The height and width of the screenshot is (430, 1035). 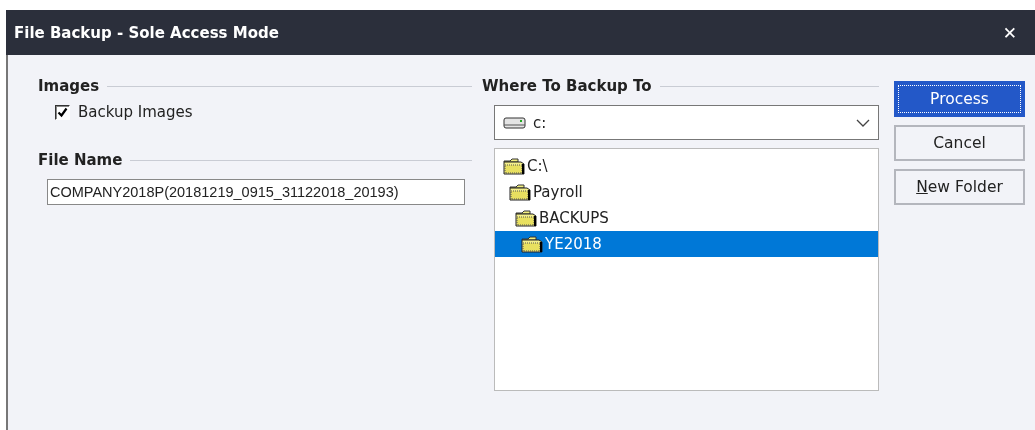 What do you see at coordinates (686, 122) in the screenshot?
I see `drive-dropdown: c:` at bounding box center [686, 122].